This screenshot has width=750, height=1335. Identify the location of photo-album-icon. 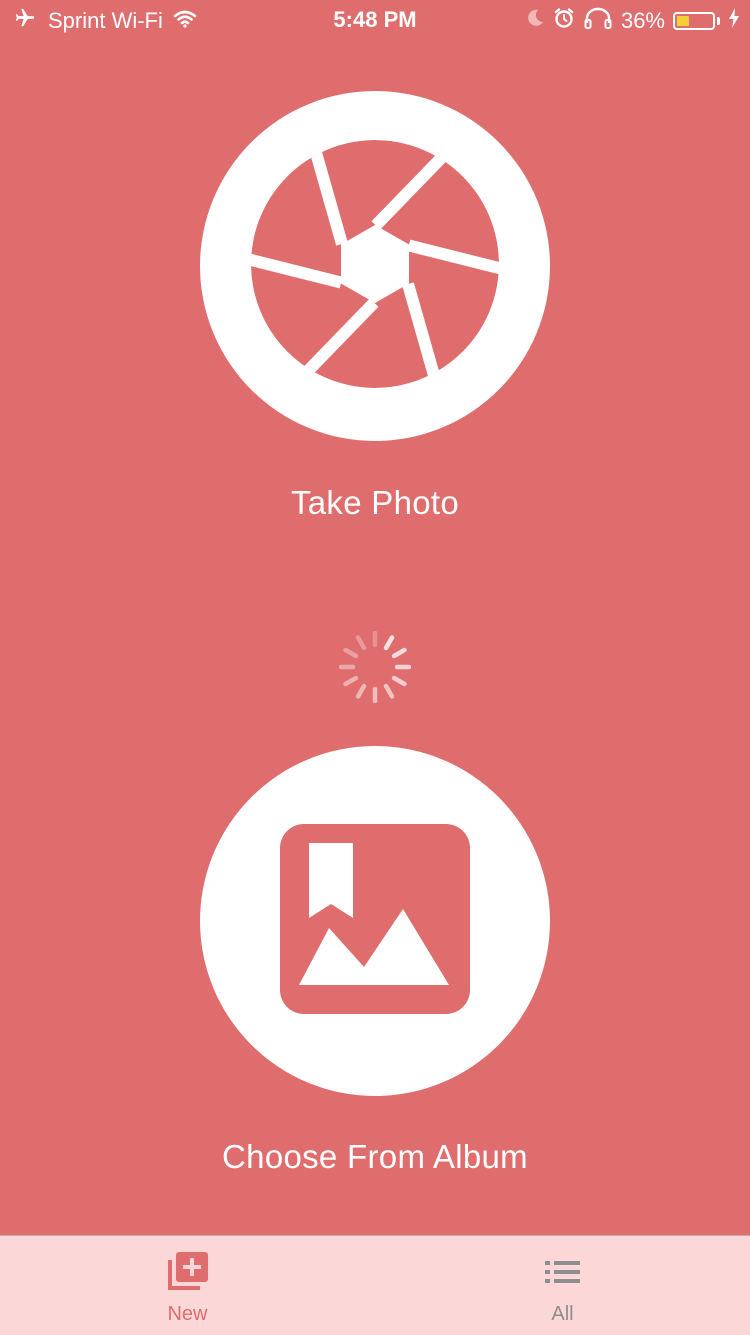
(375, 921).